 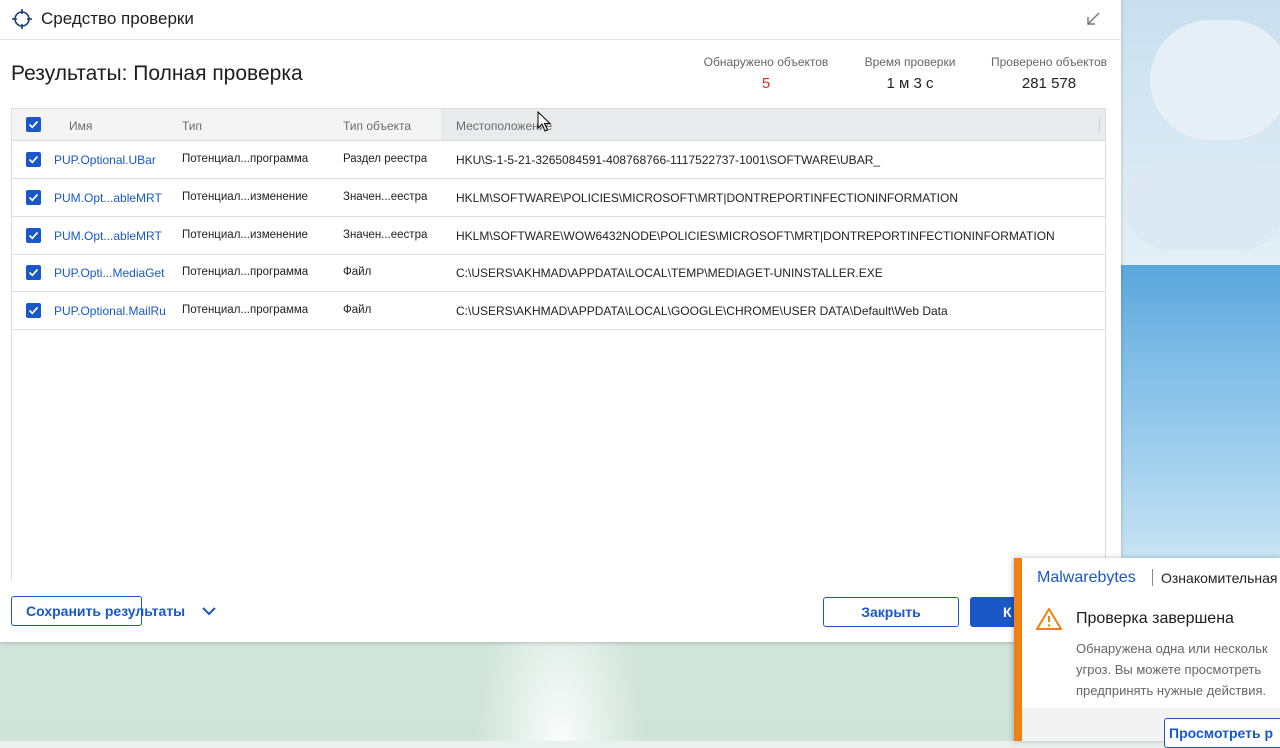 What do you see at coordinates (1093, 19) in the screenshot?
I see `restore-window-icon` at bounding box center [1093, 19].